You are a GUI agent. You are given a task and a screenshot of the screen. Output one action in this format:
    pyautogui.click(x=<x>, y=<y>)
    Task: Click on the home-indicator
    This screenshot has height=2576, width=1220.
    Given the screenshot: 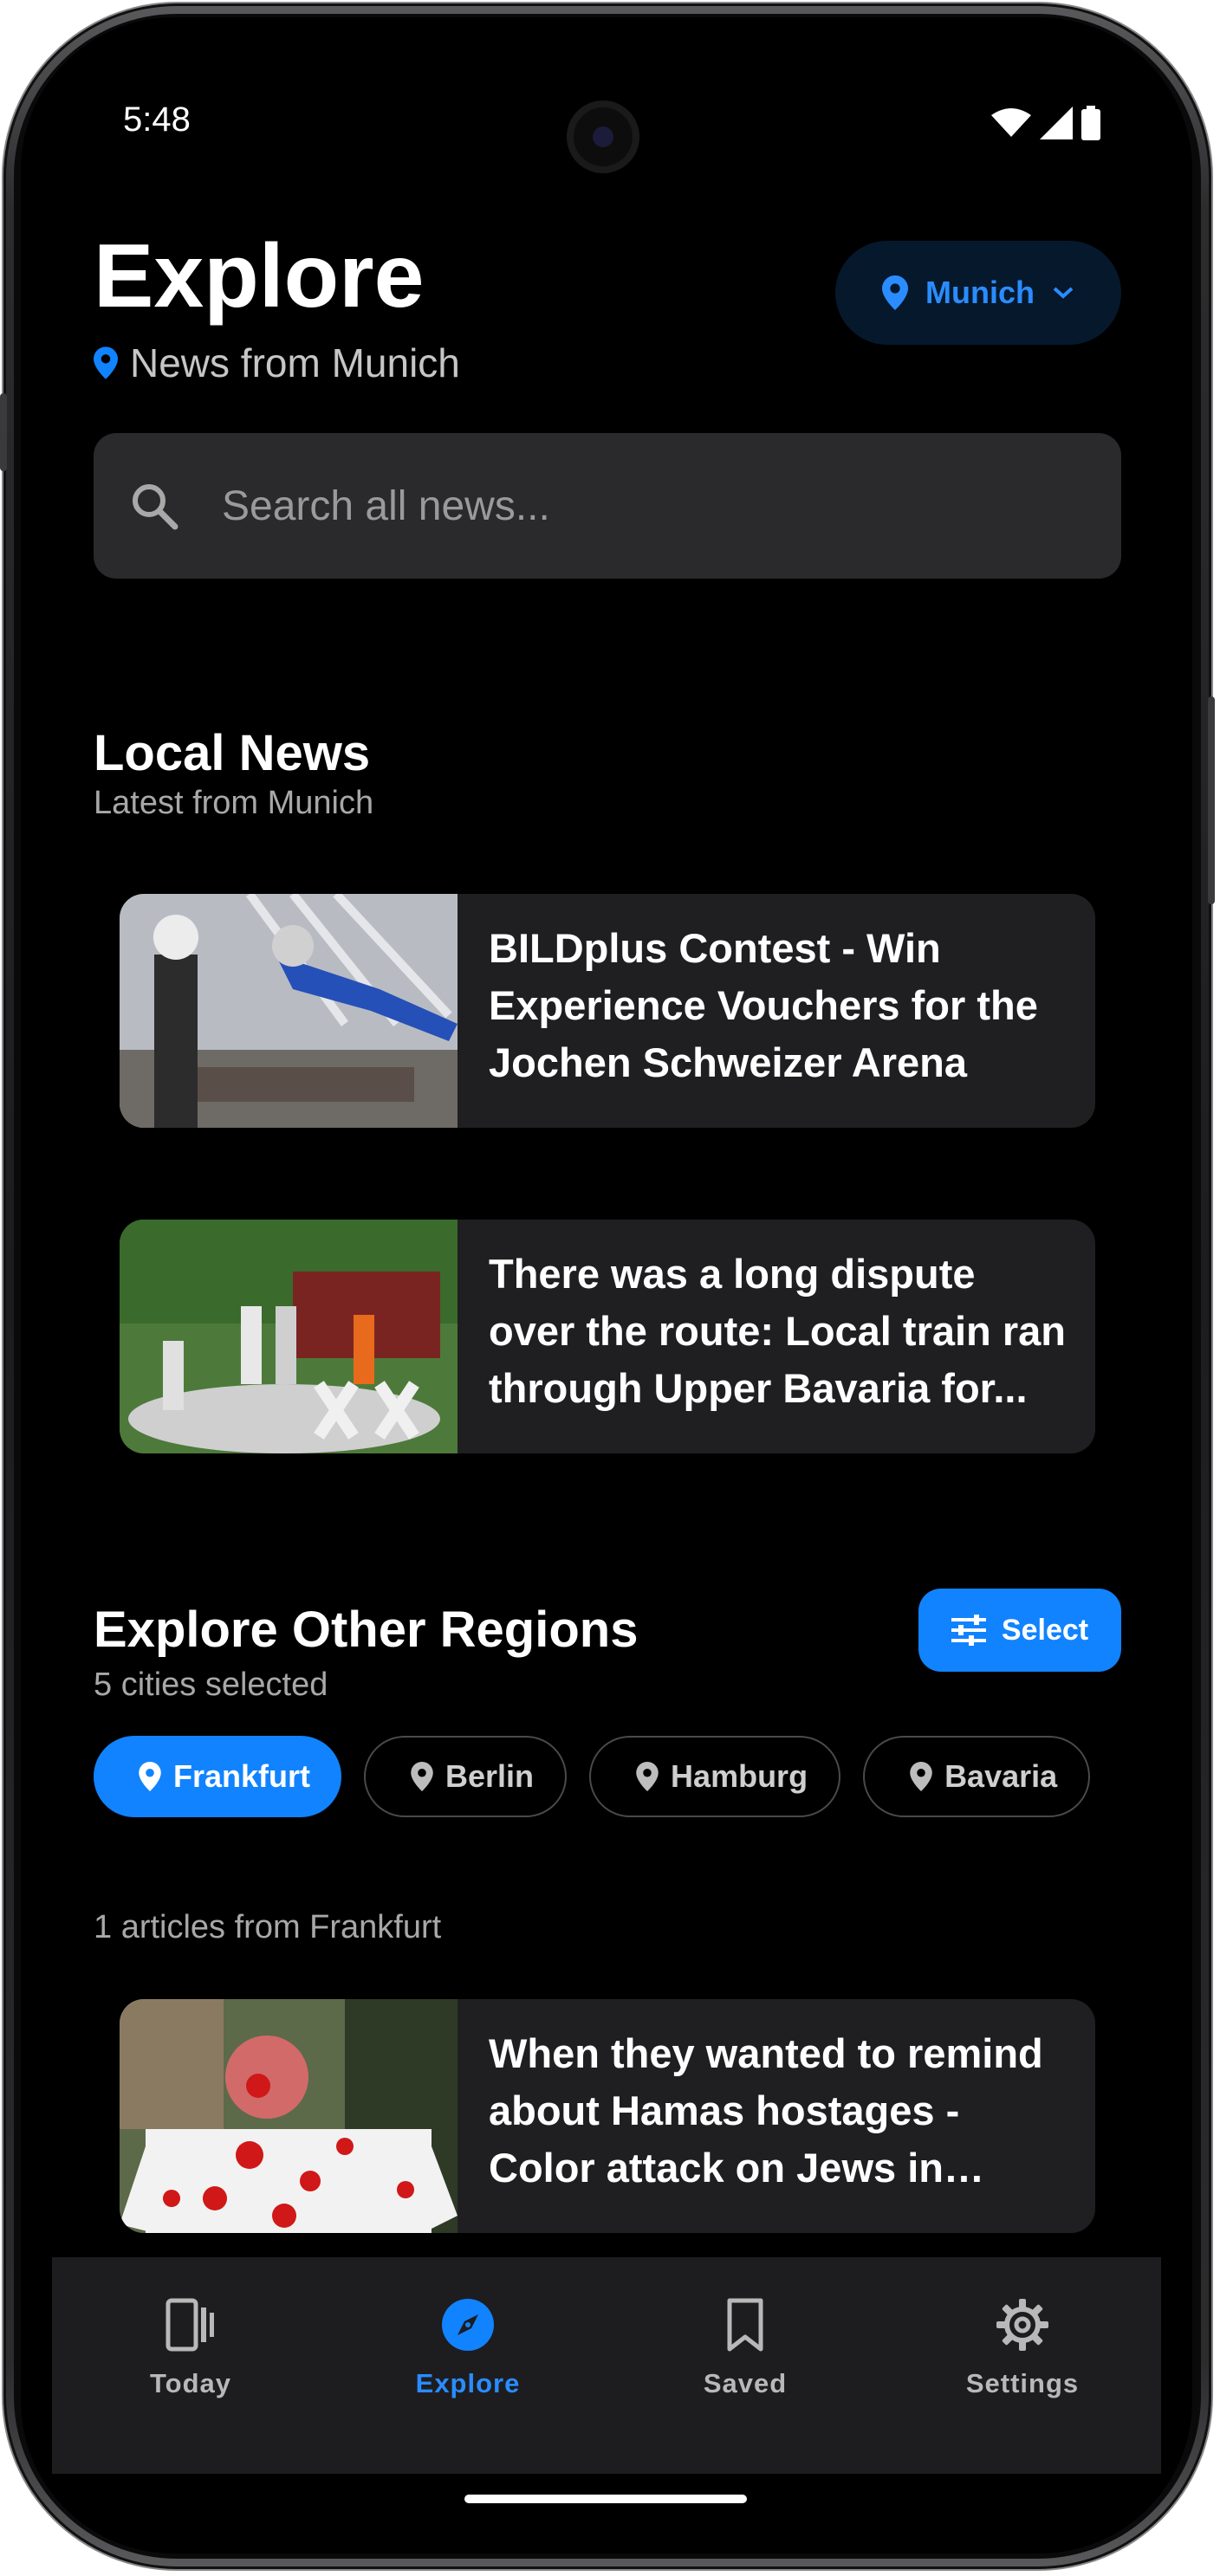 What is the action you would take?
    pyautogui.click(x=605, y=2499)
    